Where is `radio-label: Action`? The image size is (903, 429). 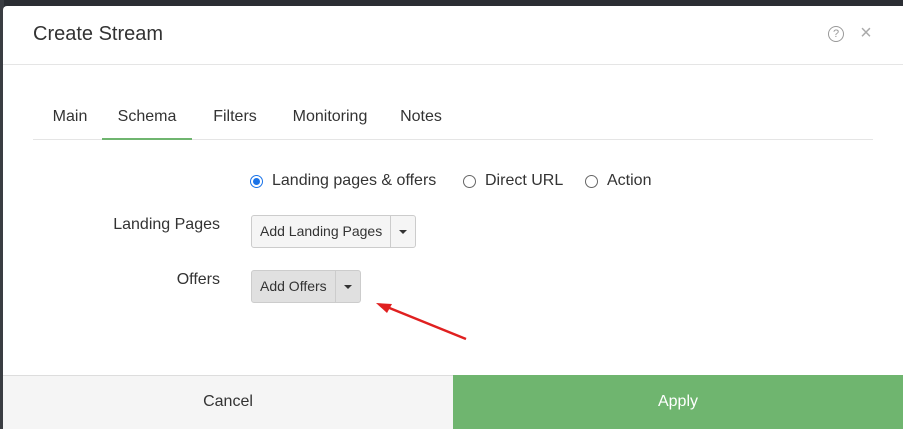 radio-label: Action is located at coordinates (629, 180).